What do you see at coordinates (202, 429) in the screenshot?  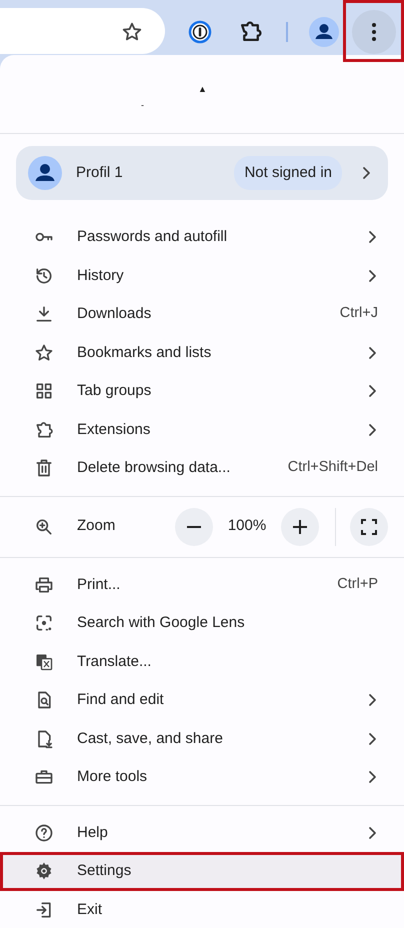 I see `menu-item: Extensions` at bounding box center [202, 429].